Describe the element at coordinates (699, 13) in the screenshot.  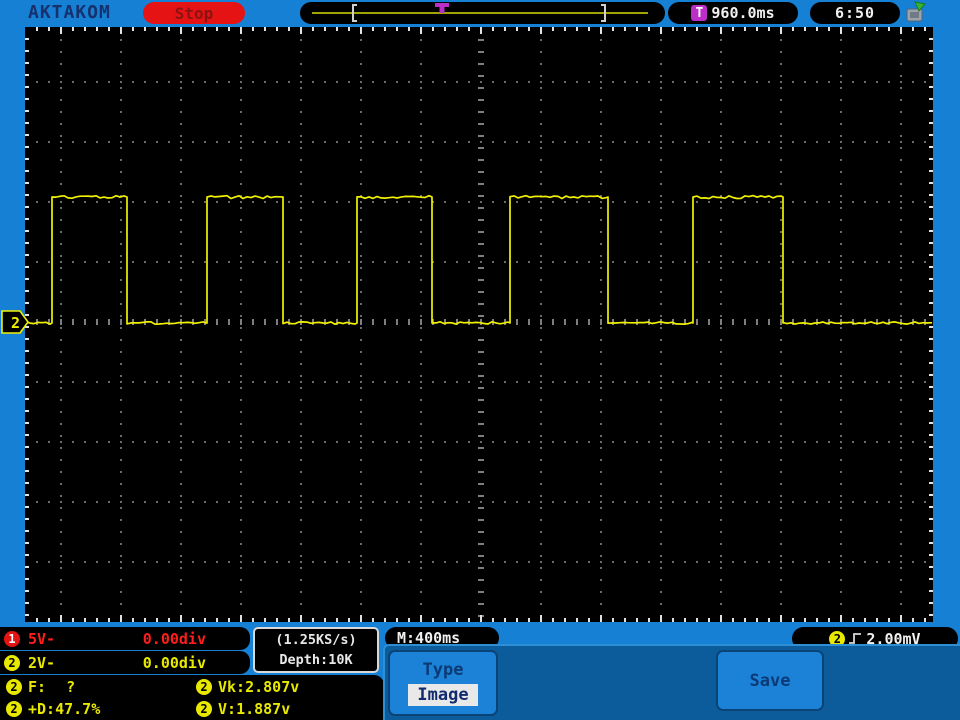
I see `trigger-t-icon: T` at that location.